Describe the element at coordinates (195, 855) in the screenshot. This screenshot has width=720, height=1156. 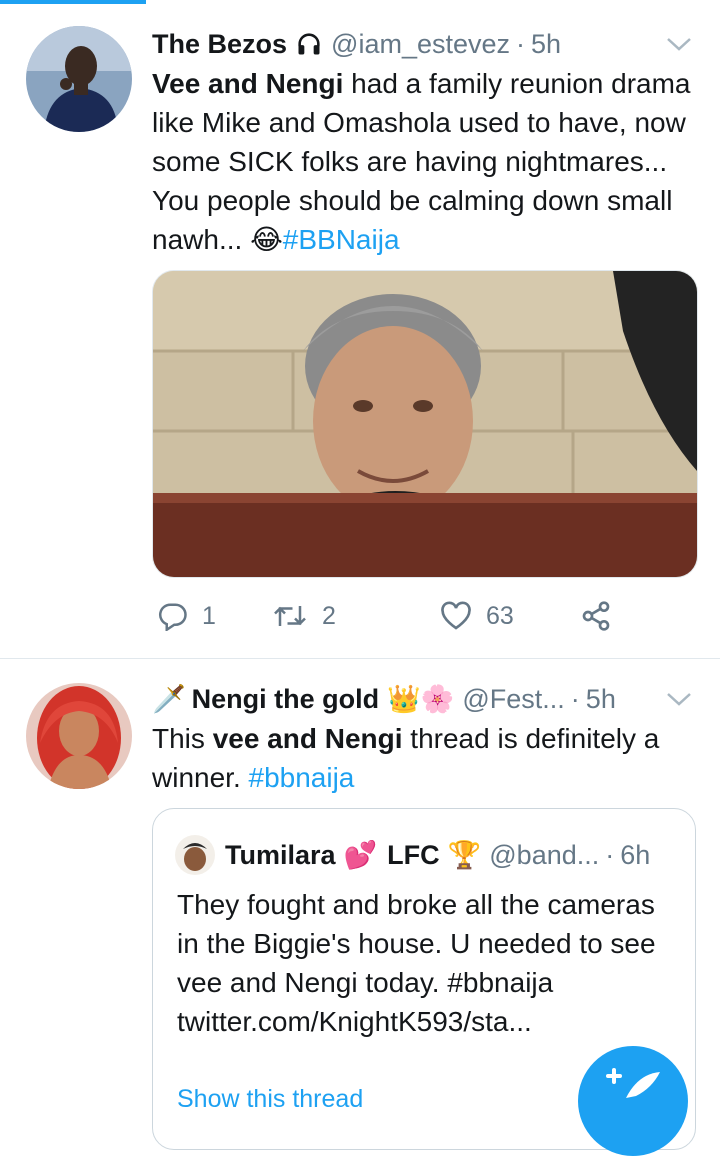
I see `quoted-avatar` at that location.